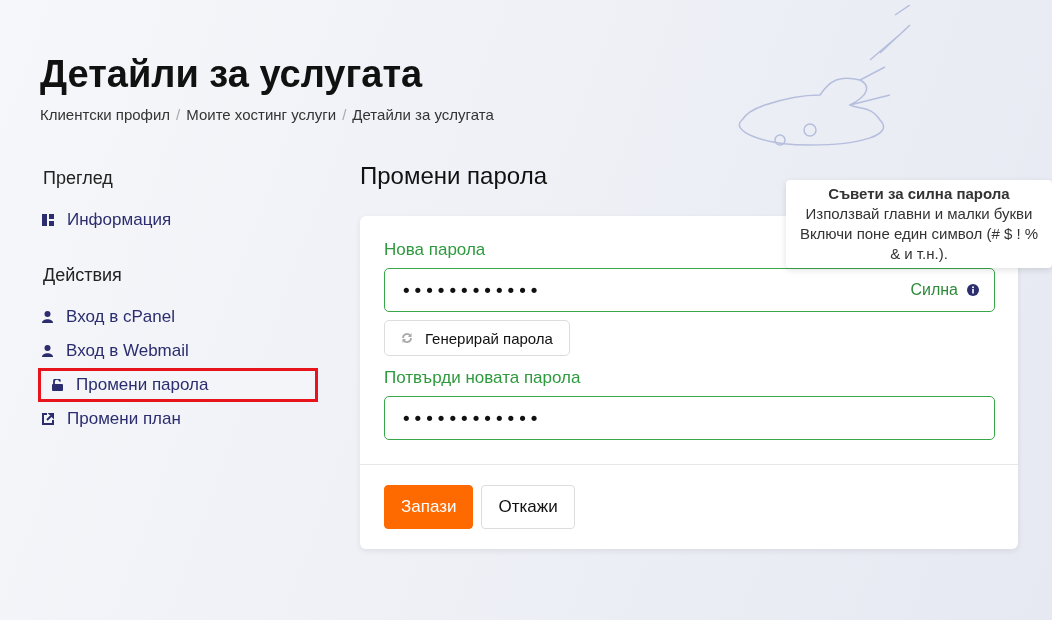  I want to click on tooltip-text: Включи поне един символ (# $ ! % & и т.н.)., so click(919, 244).